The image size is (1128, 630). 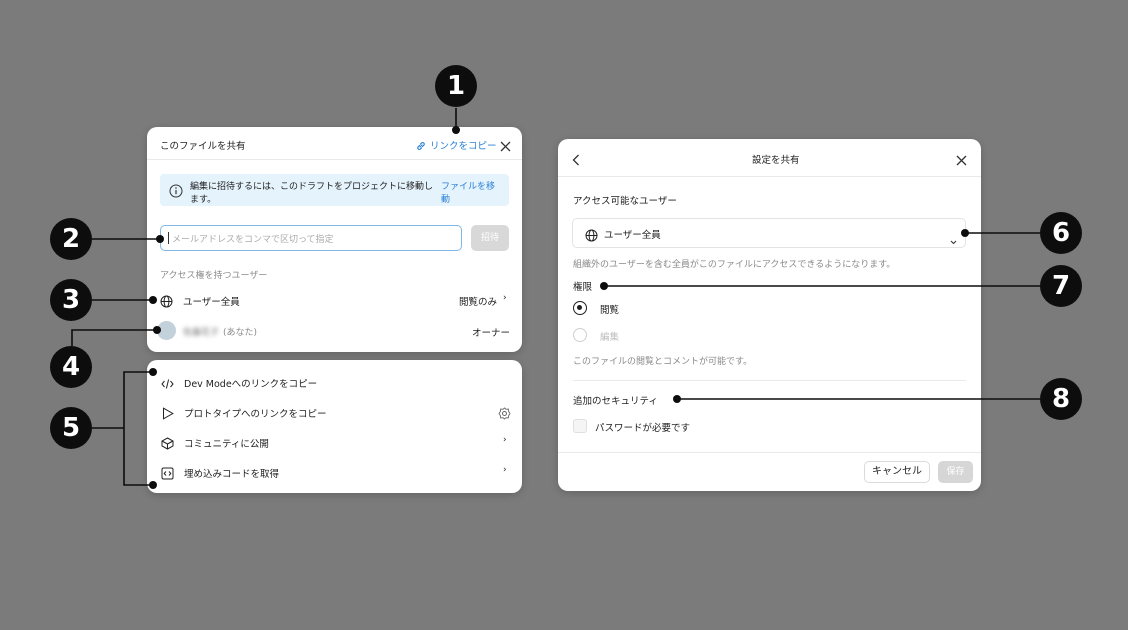 What do you see at coordinates (71, 300) in the screenshot?
I see `callout-3: 3` at bounding box center [71, 300].